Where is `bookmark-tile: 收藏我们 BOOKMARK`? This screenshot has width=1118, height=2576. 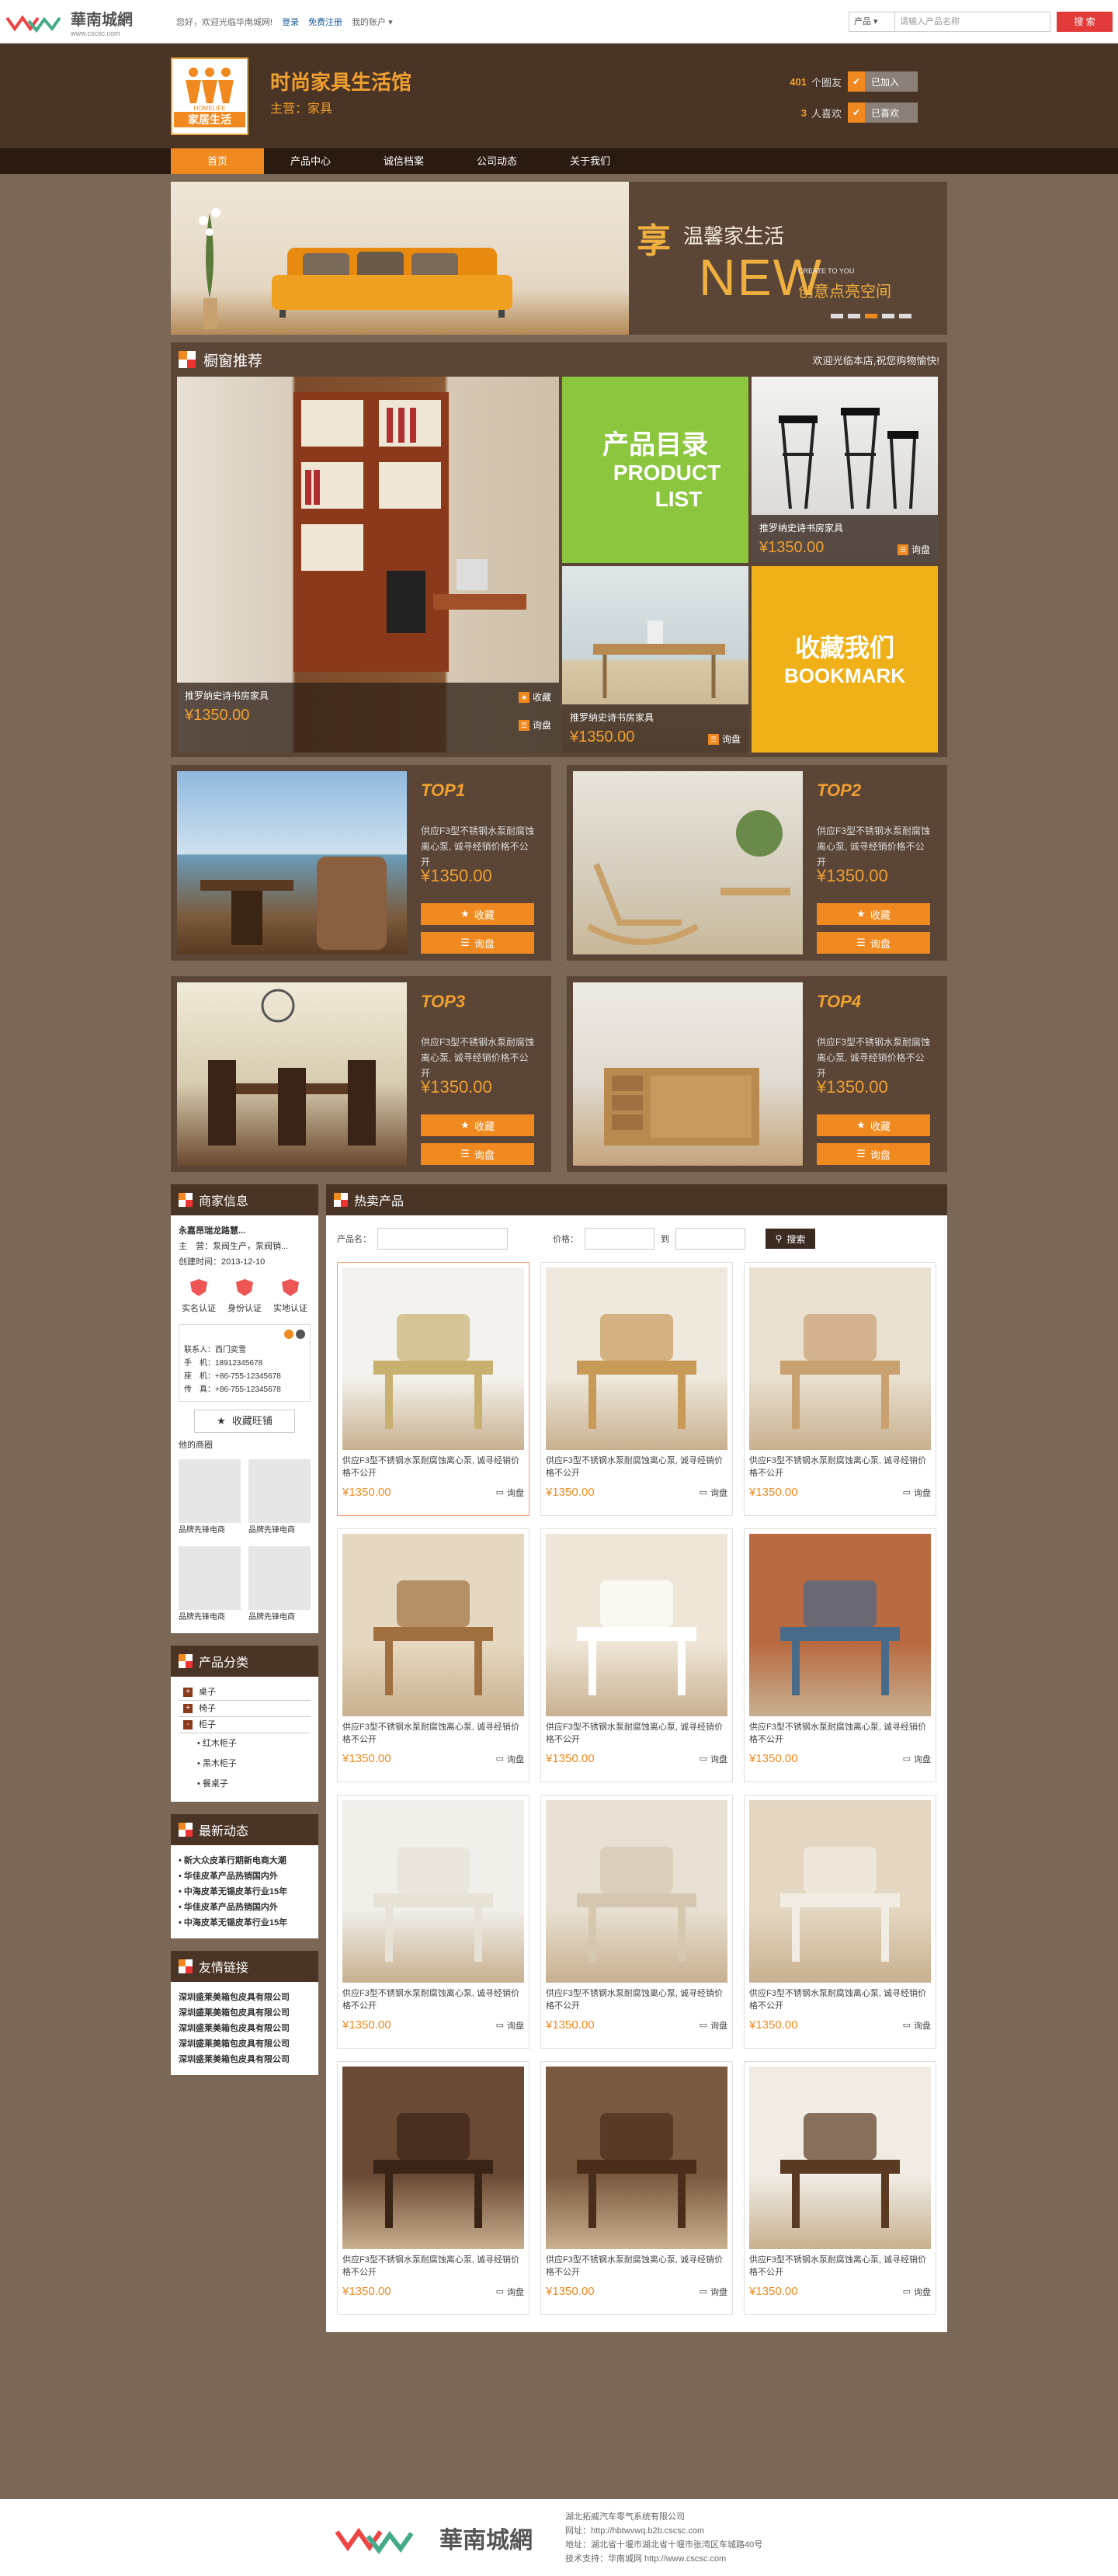
bookmark-tile: 收藏我们 BOOKMARK is located at coordinates (845, 659).